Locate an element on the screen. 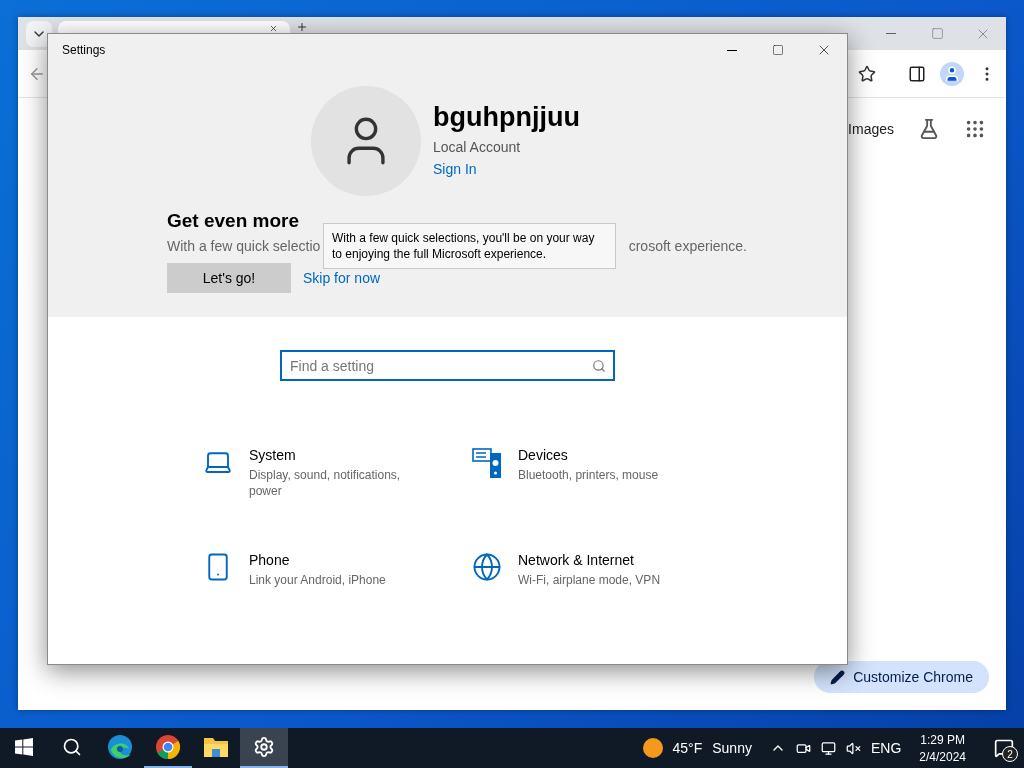 This screenshot has width=1024, height=768. close-icon is located at coordinates (273, 28).